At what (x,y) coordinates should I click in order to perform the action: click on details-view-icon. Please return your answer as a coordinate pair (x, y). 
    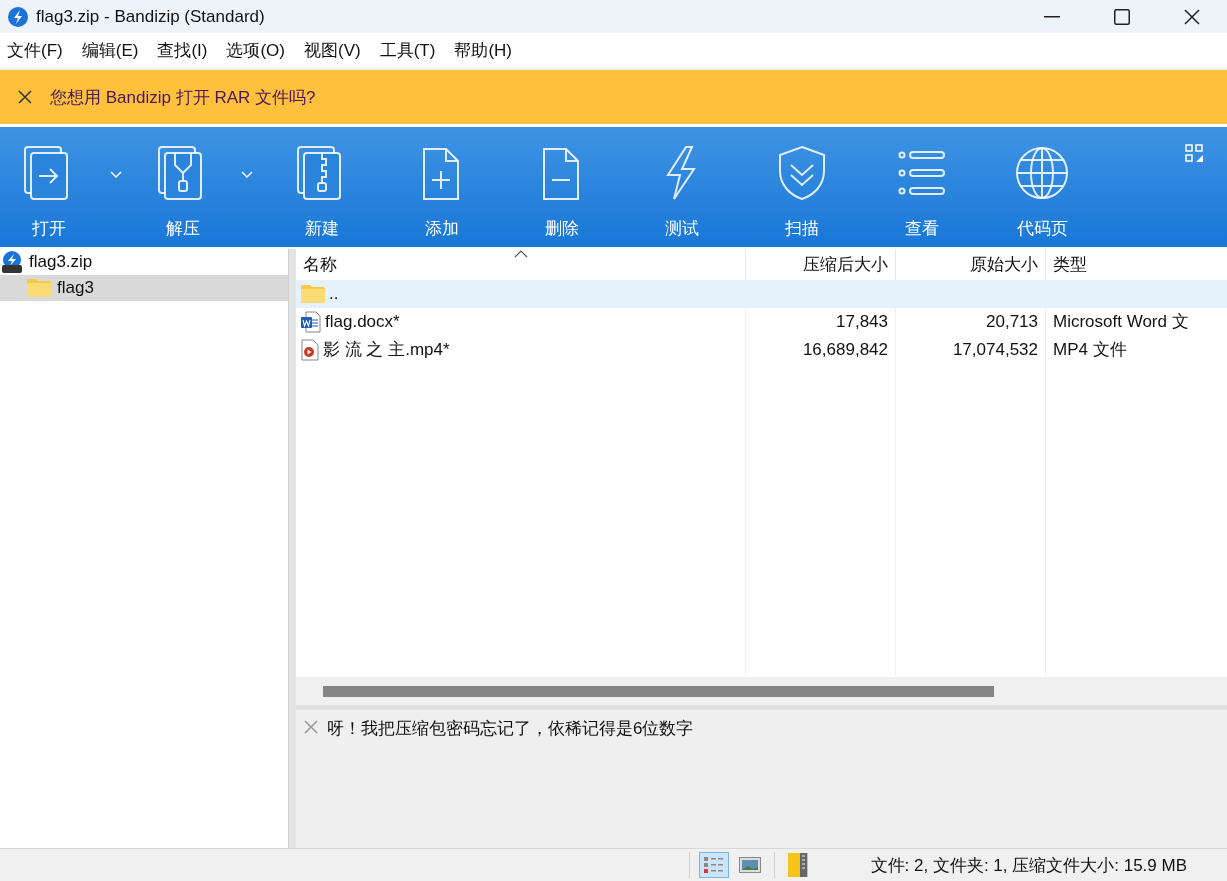
    Looking at the image, I should click on (713, 865).